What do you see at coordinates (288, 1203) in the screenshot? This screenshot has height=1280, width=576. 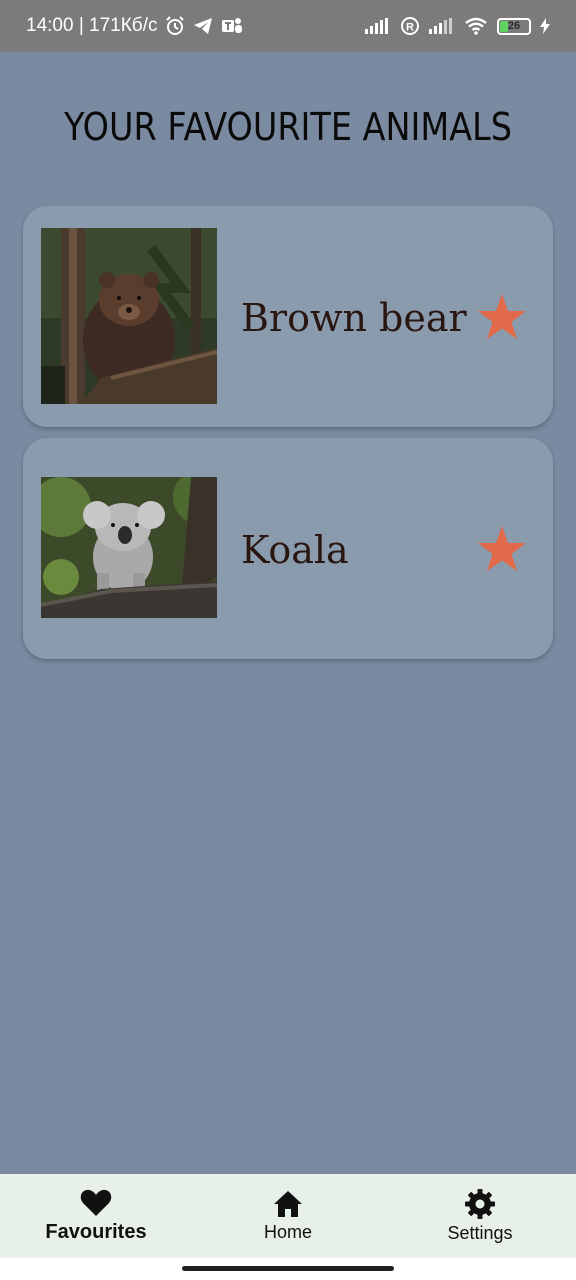 I see `home-icon` at bounding box center [288, 1203].